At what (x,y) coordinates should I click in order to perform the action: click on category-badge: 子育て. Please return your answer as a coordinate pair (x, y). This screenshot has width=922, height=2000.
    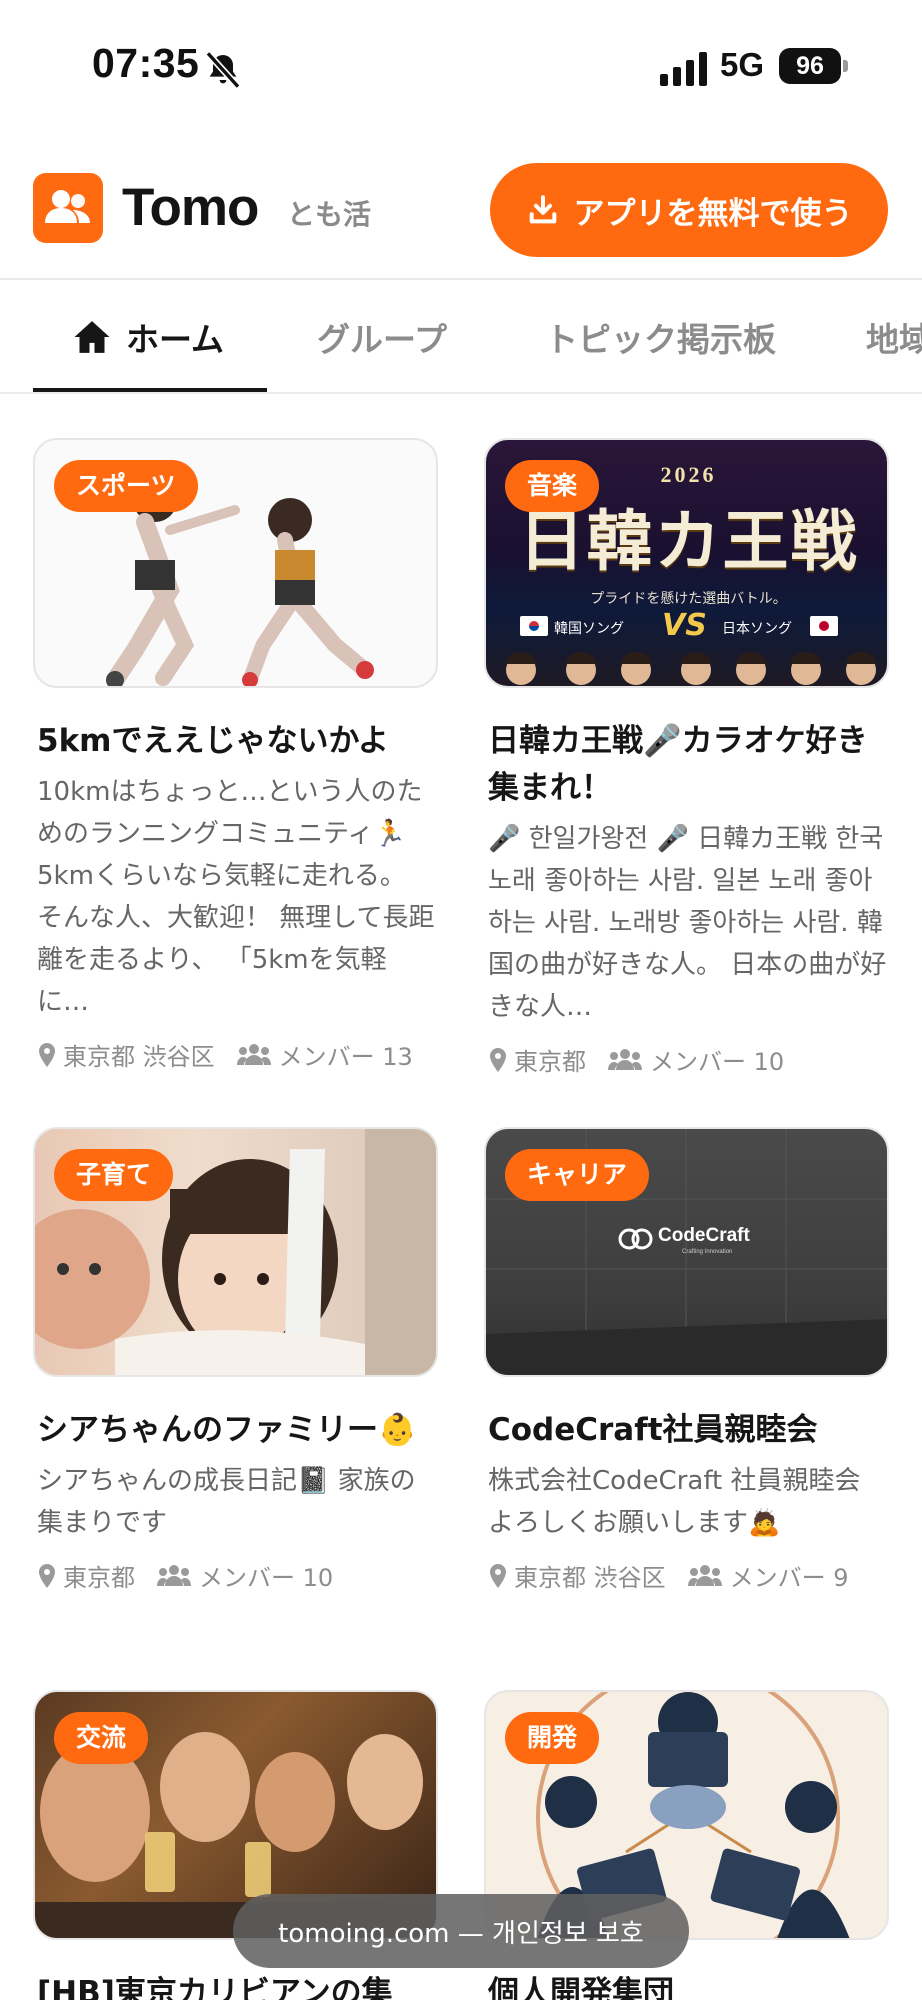
    Looking at the image, I should click on (114, 1175).